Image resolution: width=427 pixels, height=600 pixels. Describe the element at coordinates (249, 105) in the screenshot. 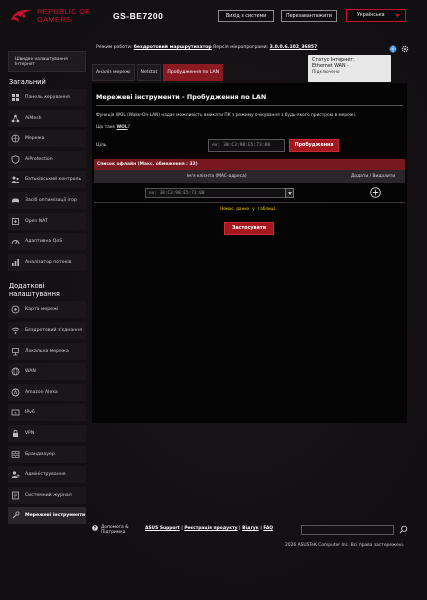

I see `title-divider` at that location.